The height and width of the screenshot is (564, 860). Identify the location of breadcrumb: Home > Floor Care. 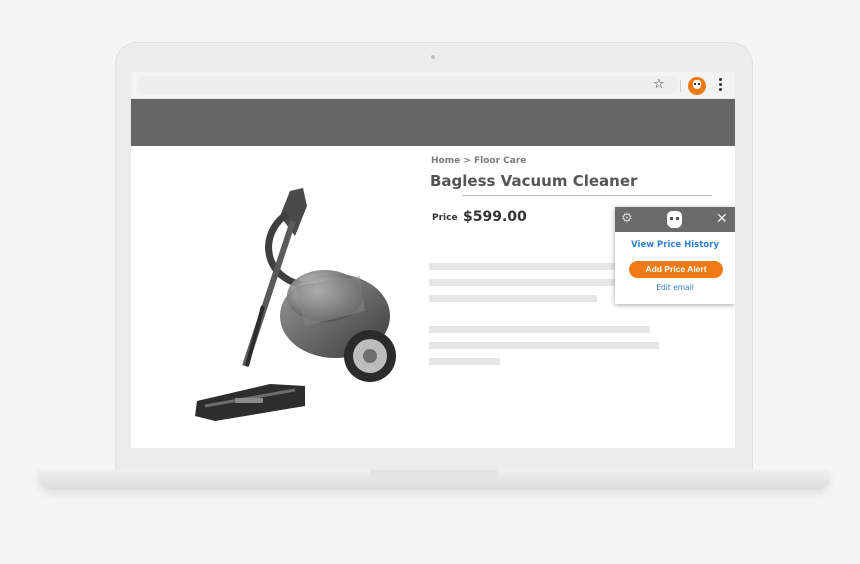
(478, 161).